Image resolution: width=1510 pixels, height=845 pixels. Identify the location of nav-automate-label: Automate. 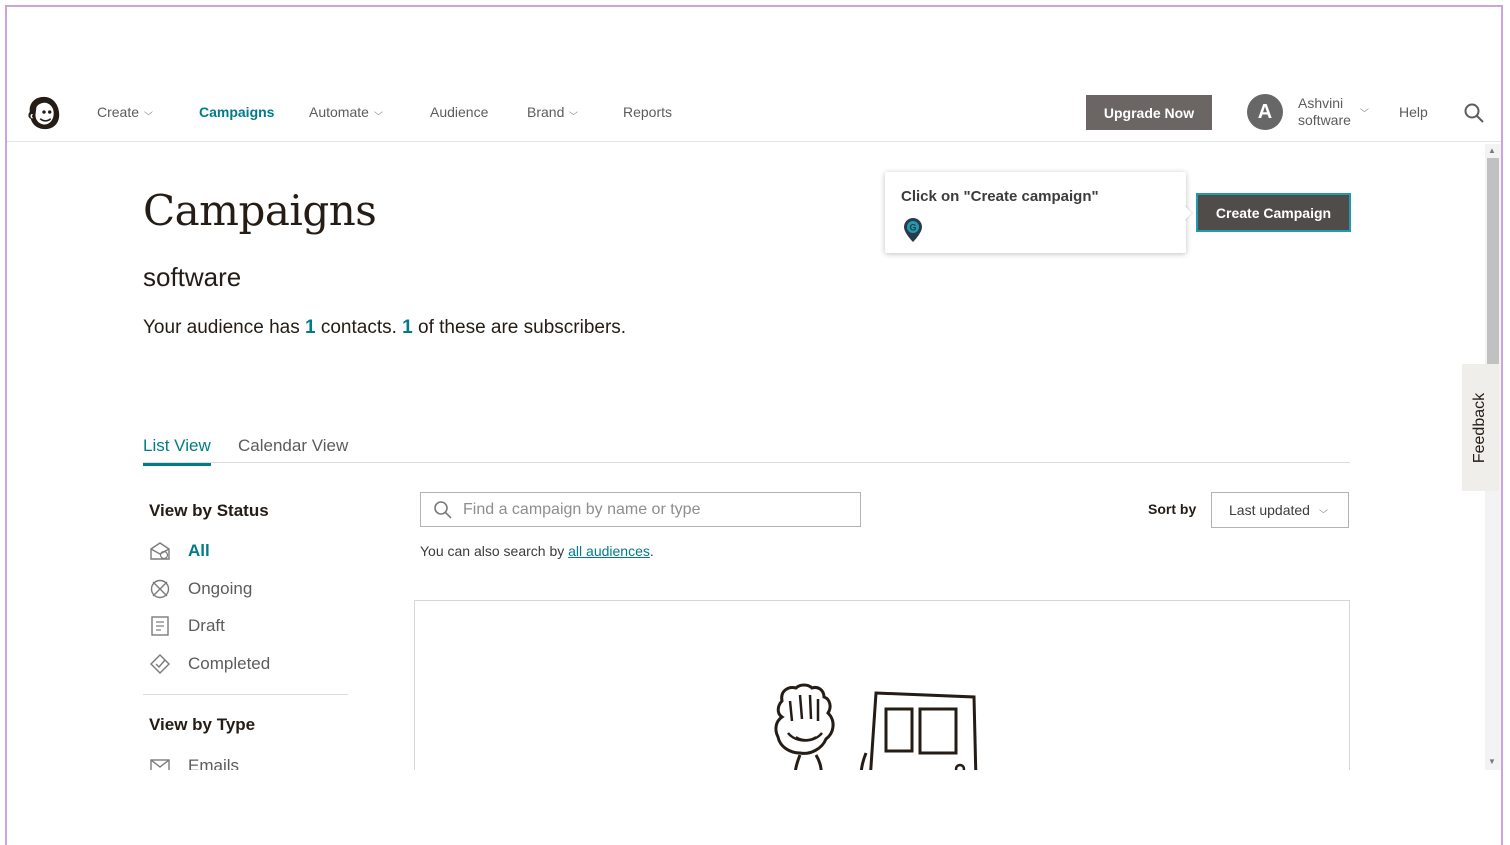
(339, 112).